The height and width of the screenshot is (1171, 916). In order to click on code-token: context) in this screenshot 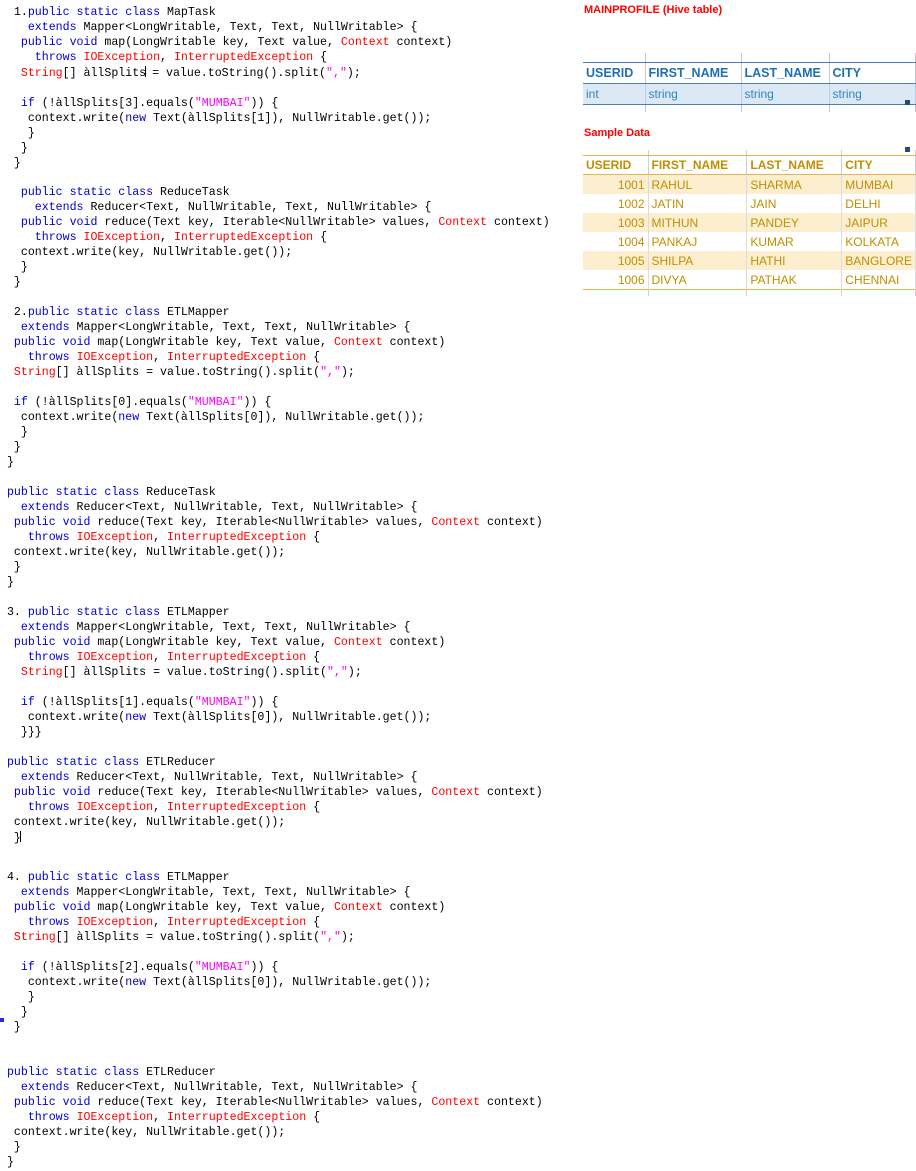, I will do `click(511, 792)`.